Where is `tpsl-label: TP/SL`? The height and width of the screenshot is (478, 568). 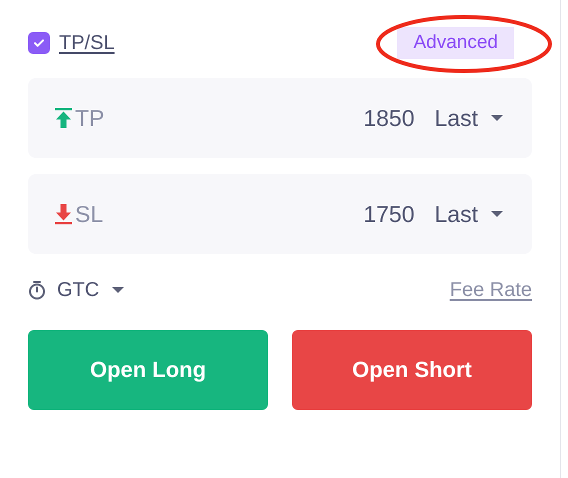
tpsl-label: TP/SL is located at coordinates (87, 43).